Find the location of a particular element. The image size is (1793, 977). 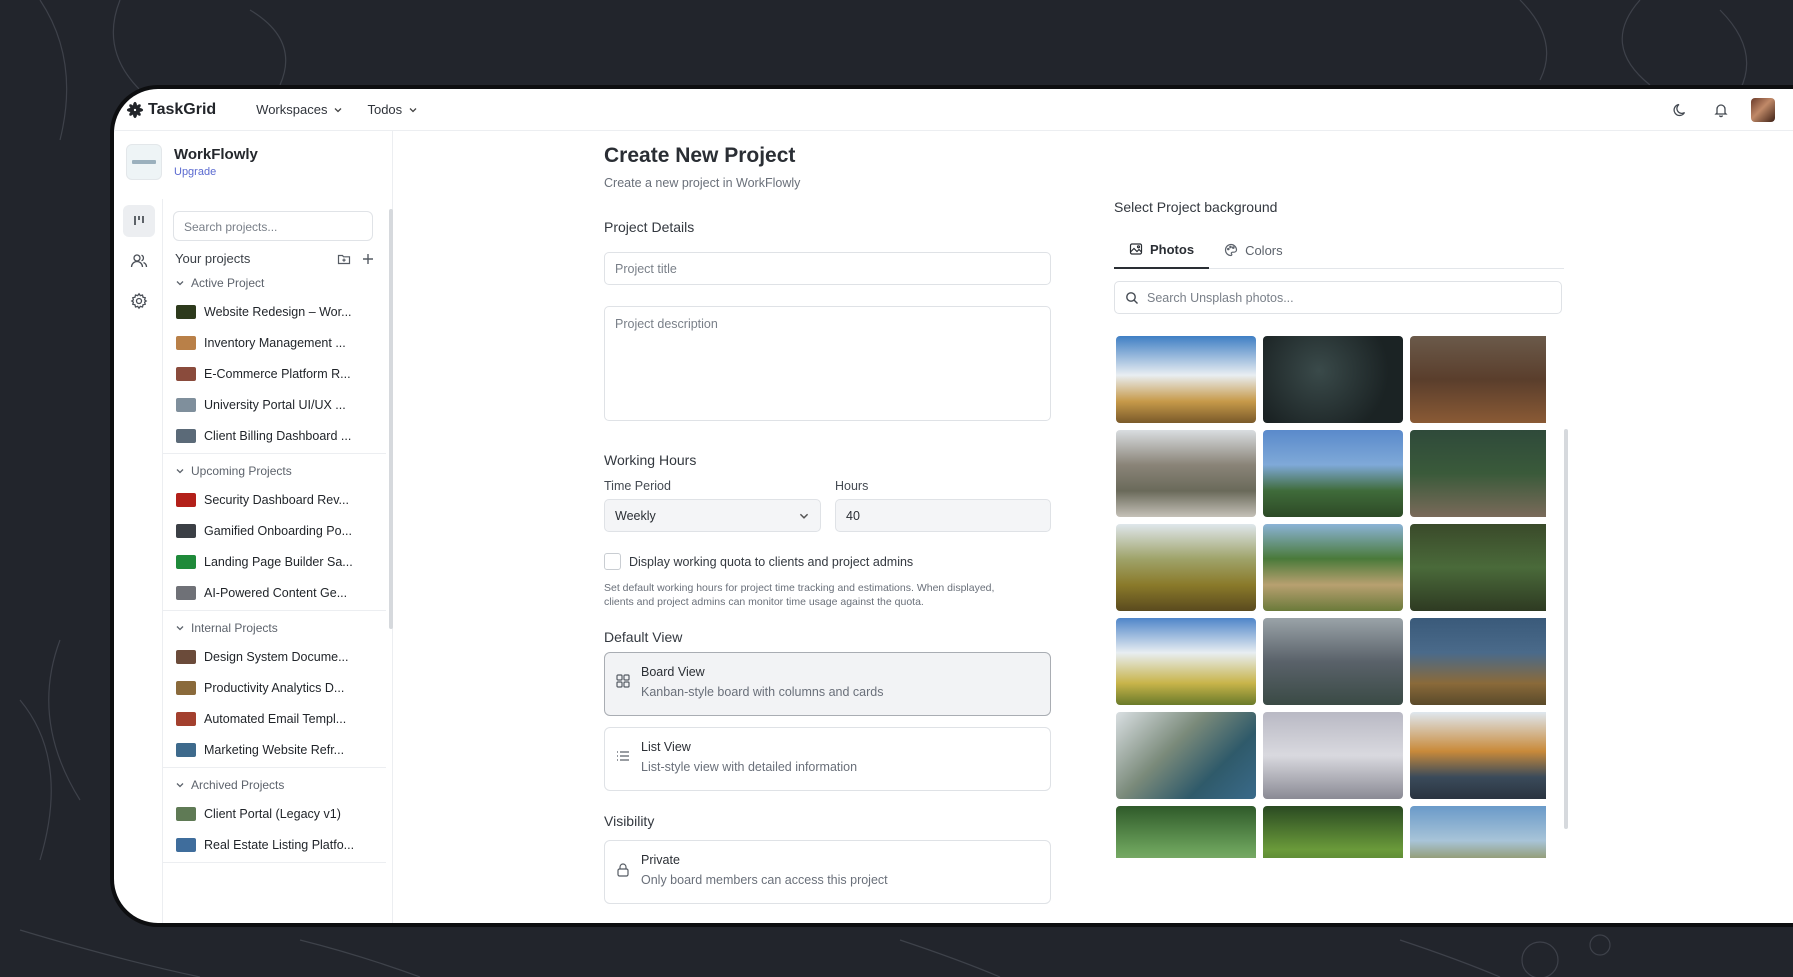

project-group-label: Active Project is located at coordinates (228, 283).